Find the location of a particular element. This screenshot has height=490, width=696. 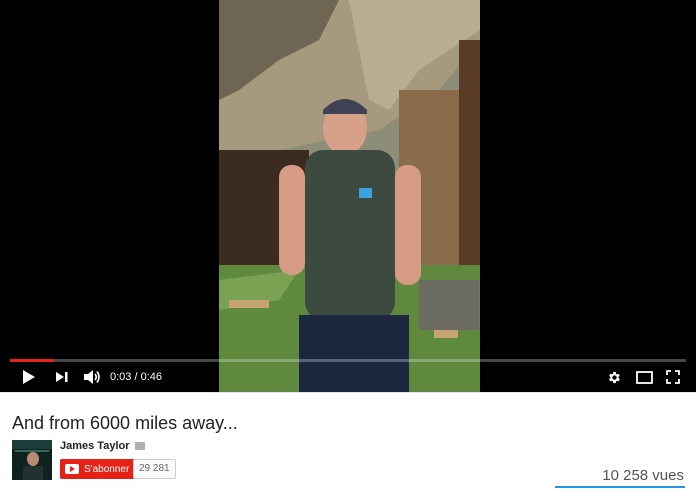

volume-icon is located at coordinates (92, 377).